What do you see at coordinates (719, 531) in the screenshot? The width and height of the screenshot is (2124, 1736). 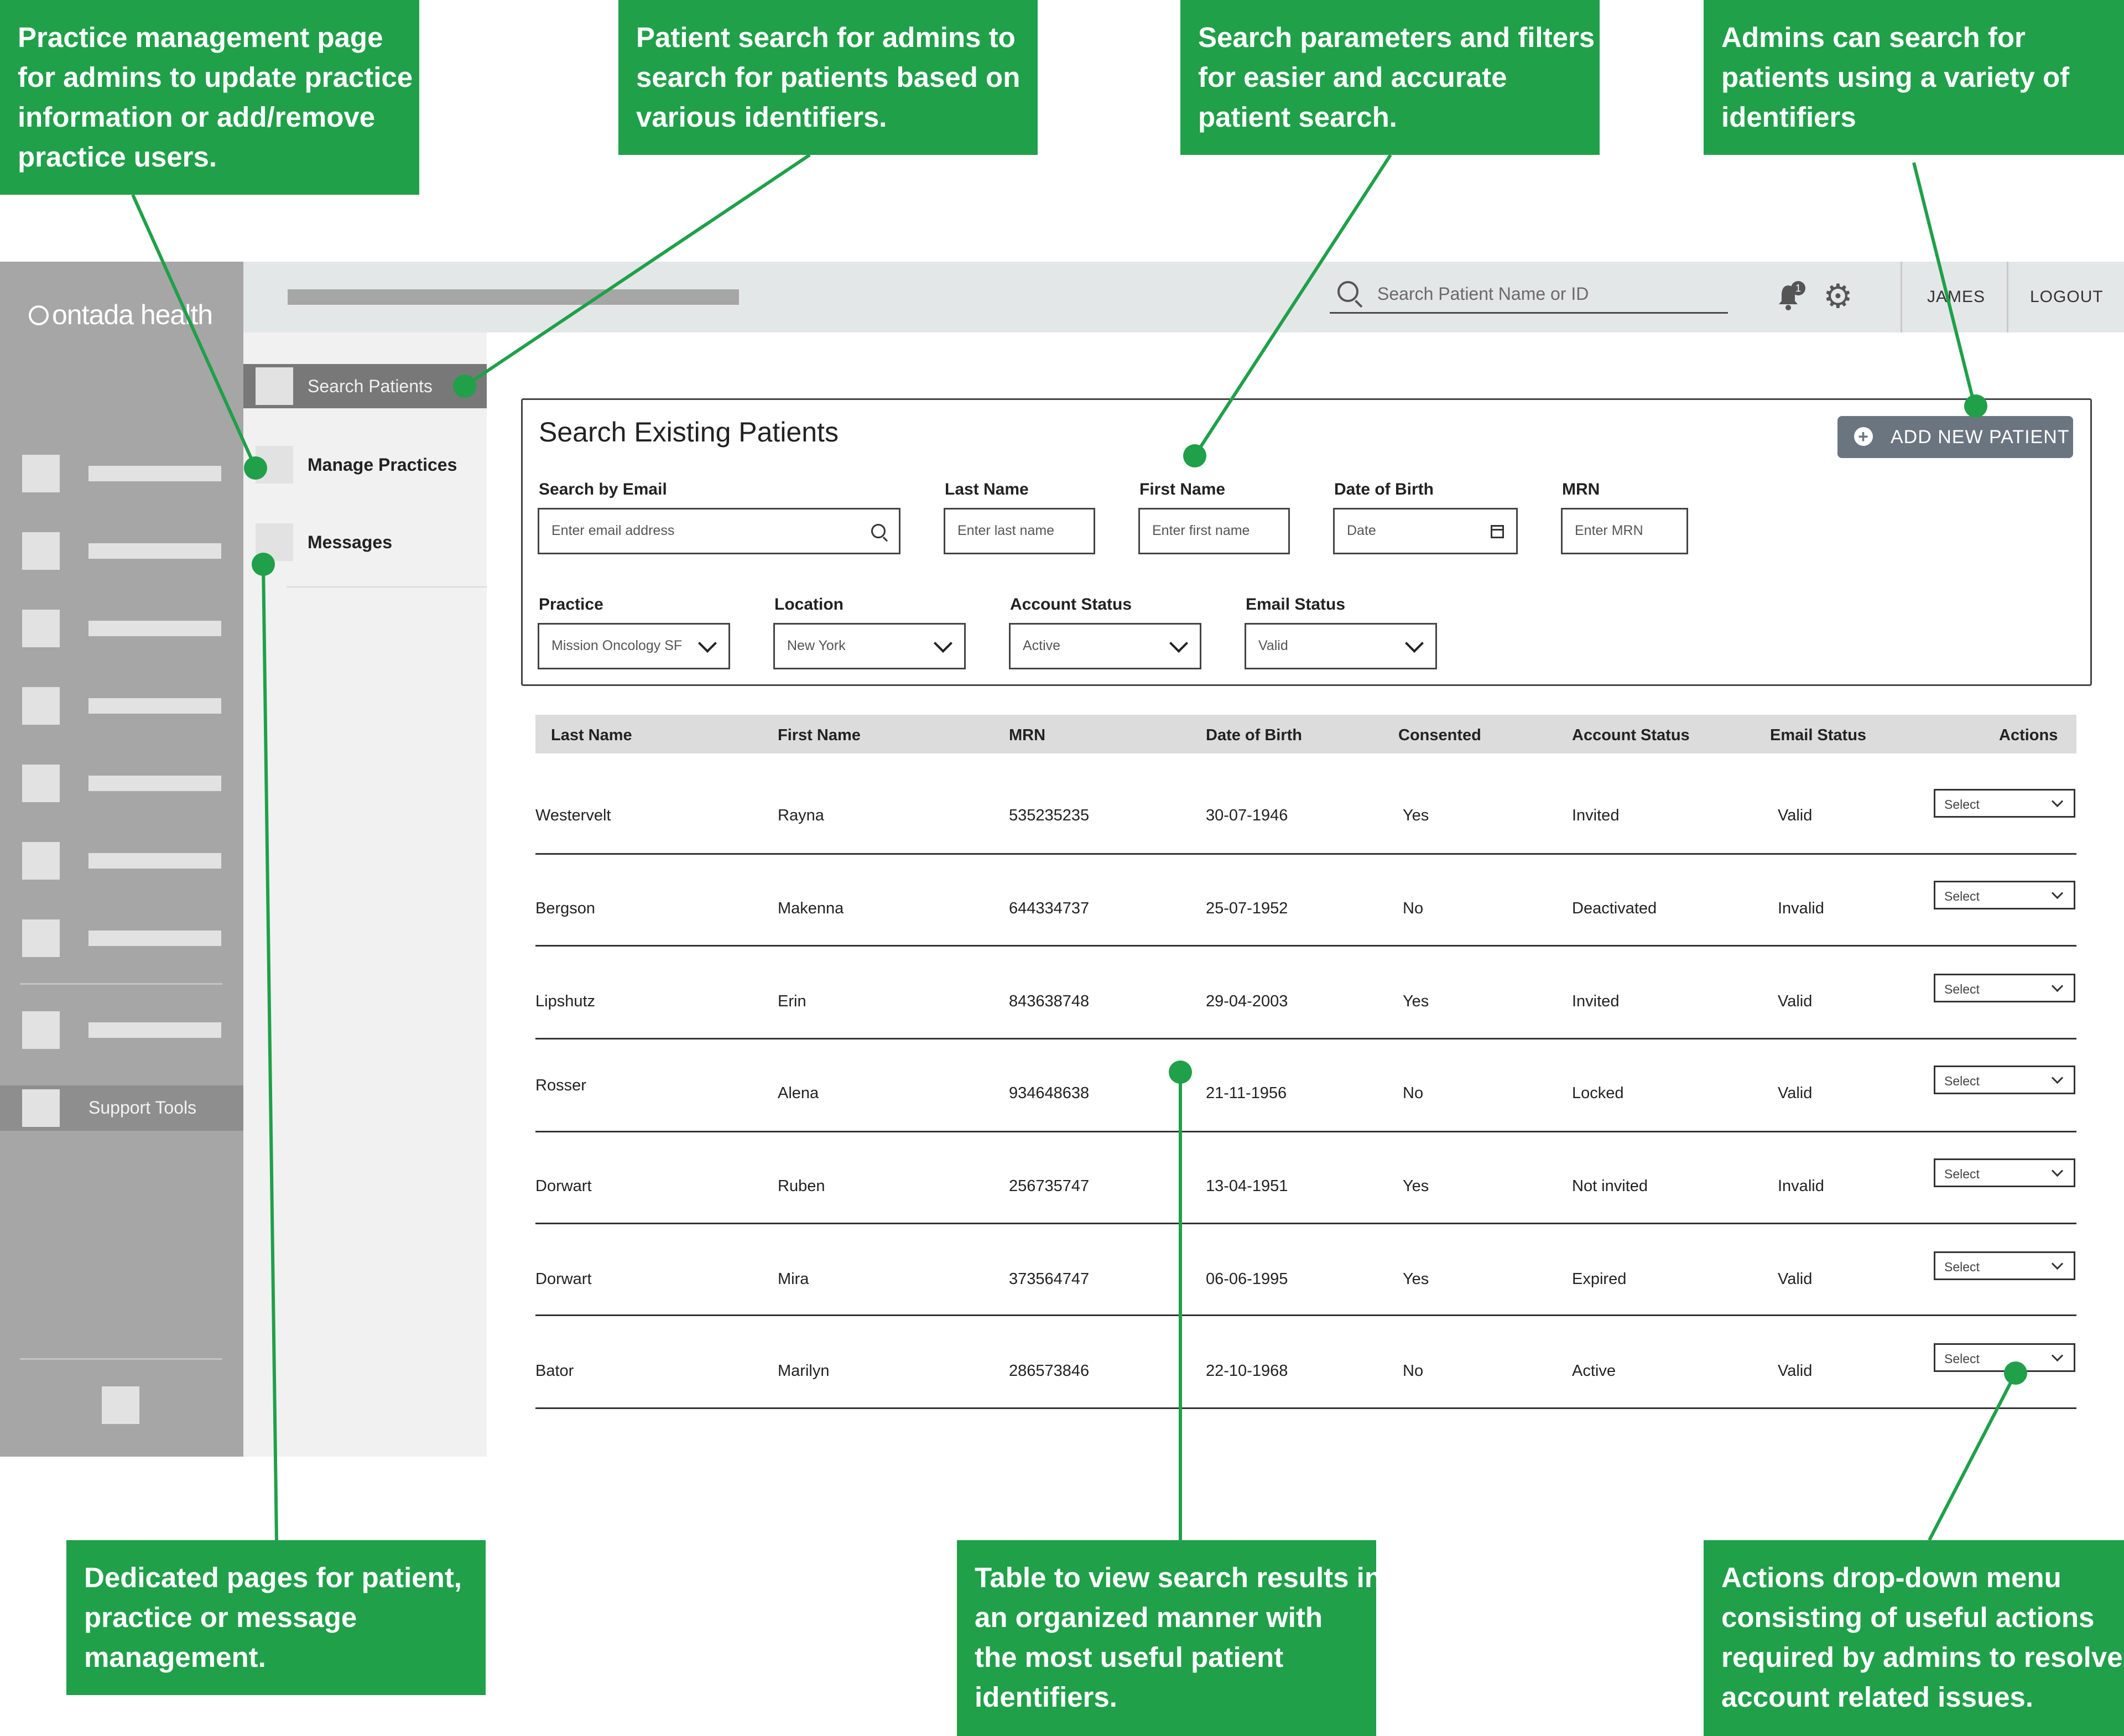 I see `email-field: Enter email address` at bounding box center [719, 531].